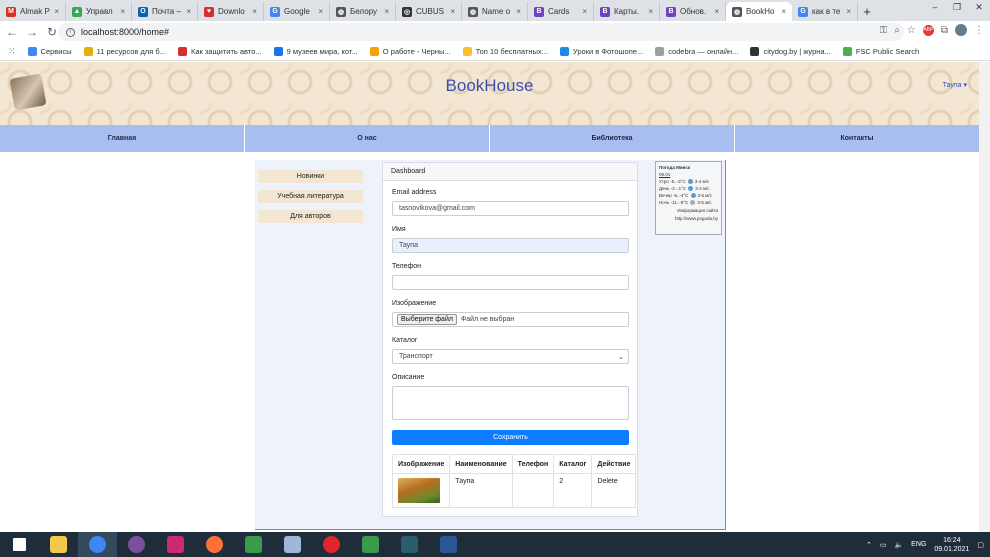  What do you see at coordinates (367, 138) in the screenshot?
I see `menu-item-about: О нас` at bounding box center [367, 138].